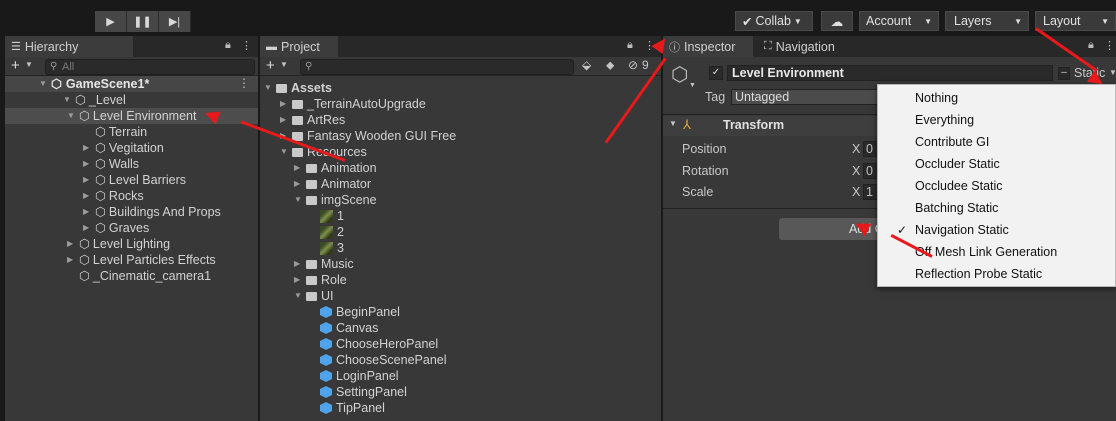 The image size is (1116, 421). What do you see at coordinates (633, 65) in the screenshot?
I see `hidden-packages-icon: ⊘` at bounding box center [633, 65].